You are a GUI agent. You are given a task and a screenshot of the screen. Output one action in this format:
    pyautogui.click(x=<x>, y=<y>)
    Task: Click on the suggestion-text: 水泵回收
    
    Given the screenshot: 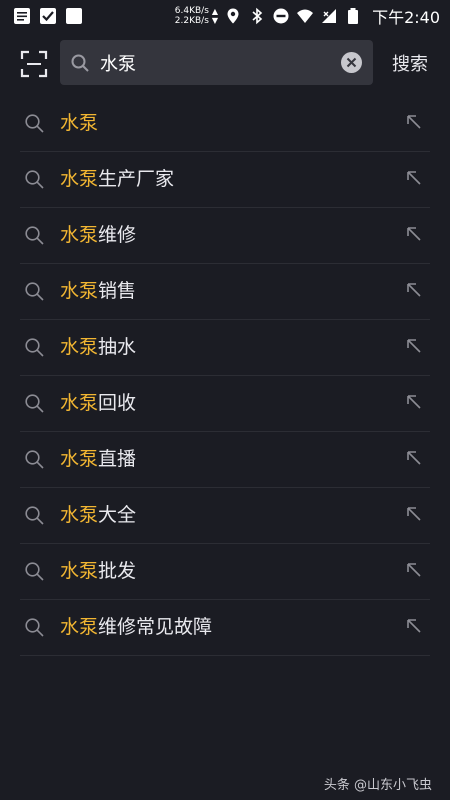 What is the action you would take?
    pyautogui.click(x=98, y=403)
    